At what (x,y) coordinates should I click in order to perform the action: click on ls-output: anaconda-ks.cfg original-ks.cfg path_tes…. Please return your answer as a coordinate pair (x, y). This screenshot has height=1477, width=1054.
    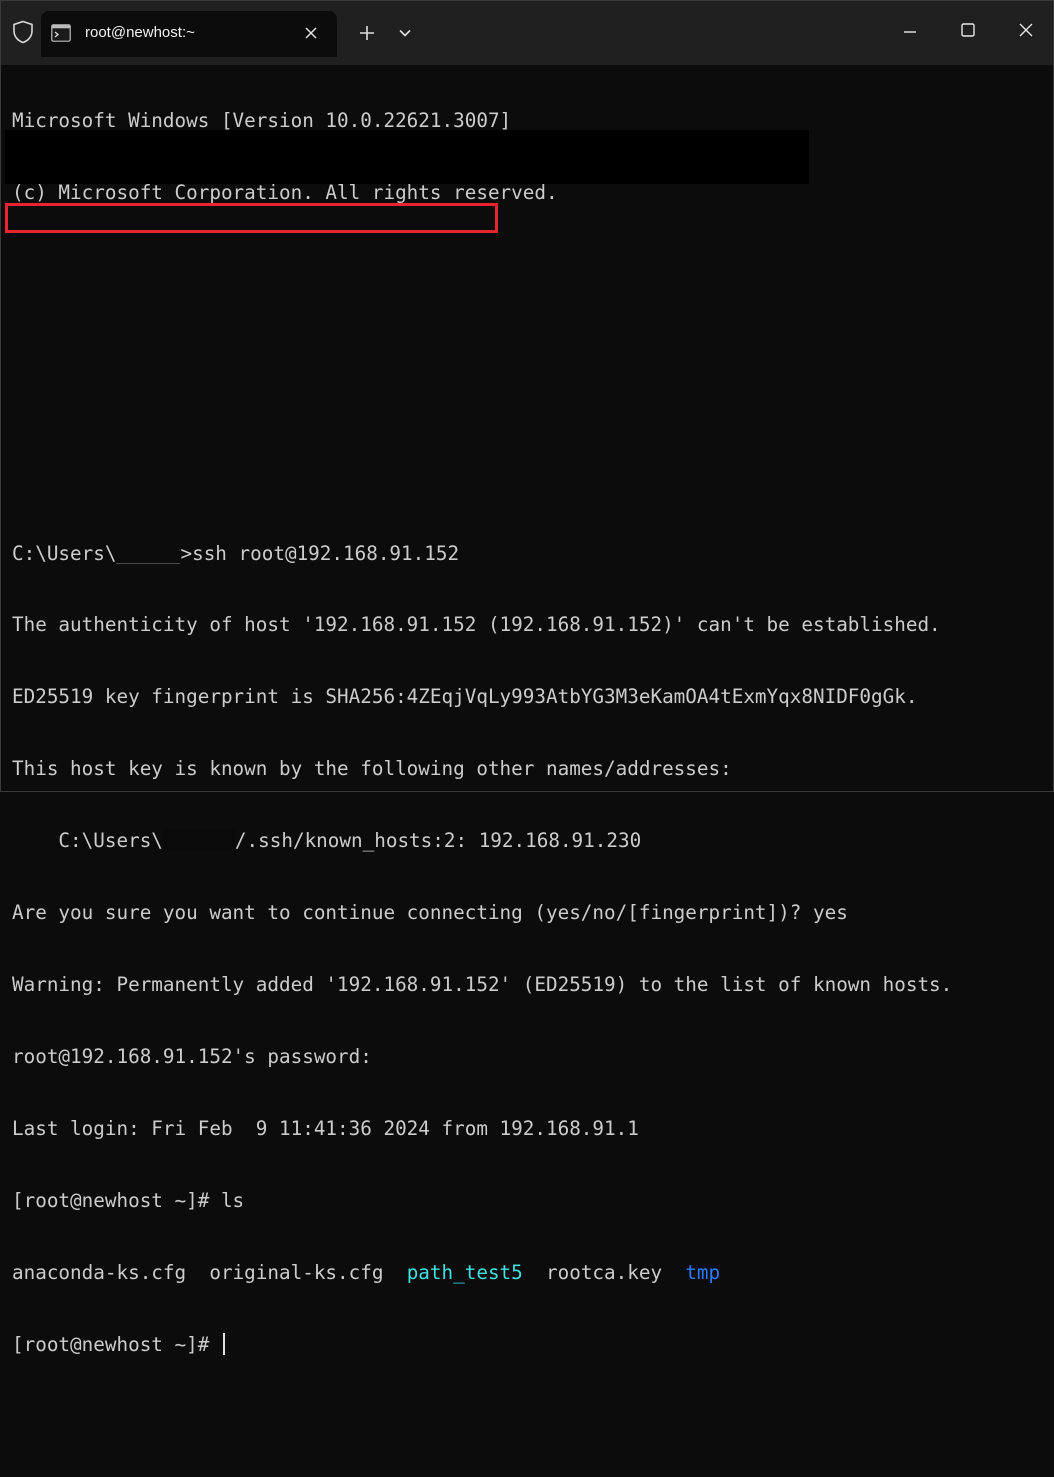
    Looking at the image, I should click on (527, 1273).